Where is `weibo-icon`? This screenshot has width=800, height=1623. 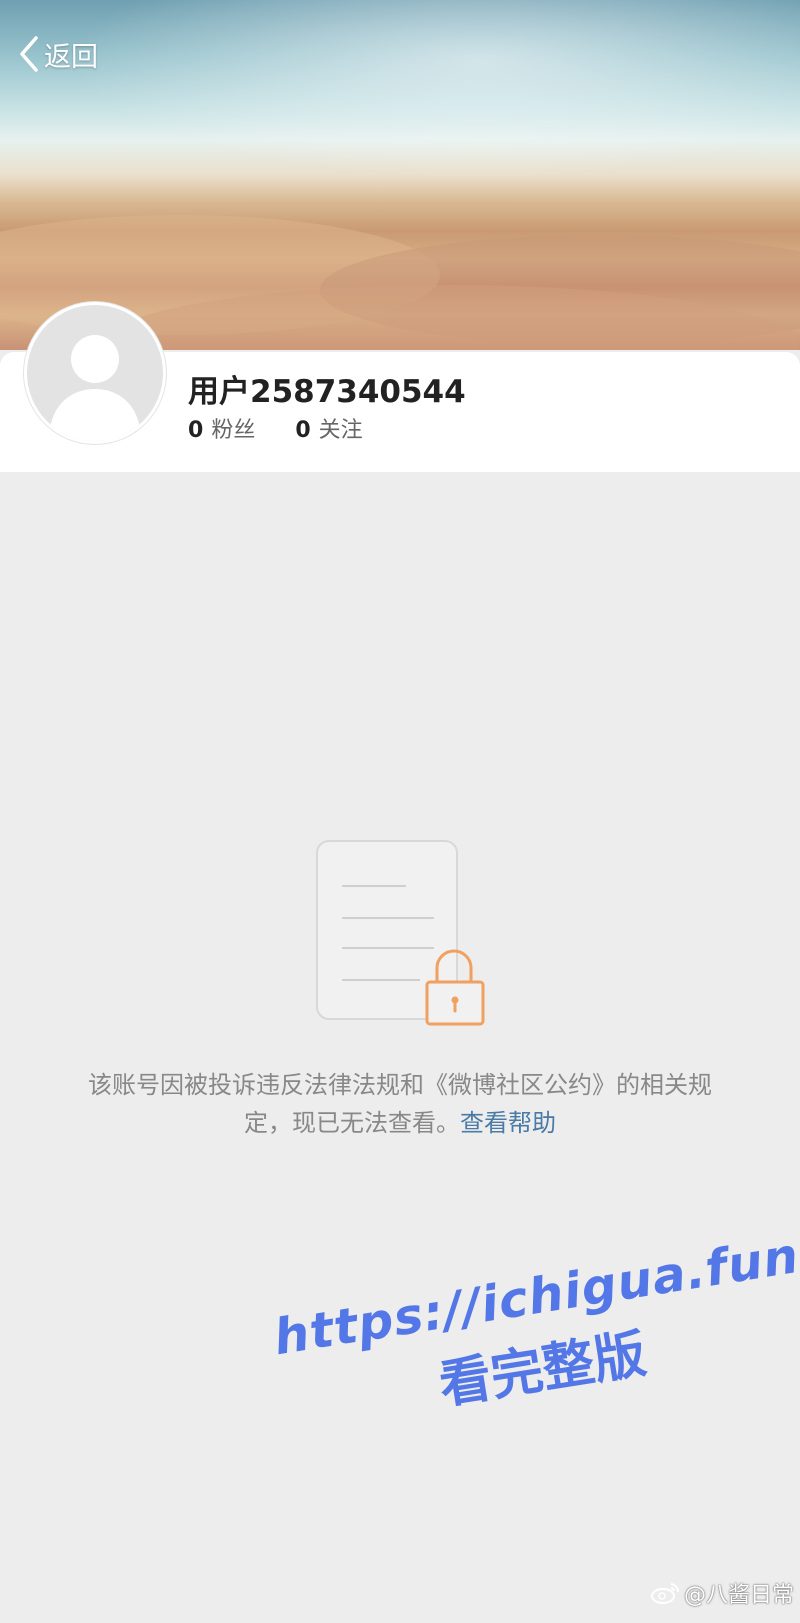 weibo-icon is located at coordinates (664, 1593).